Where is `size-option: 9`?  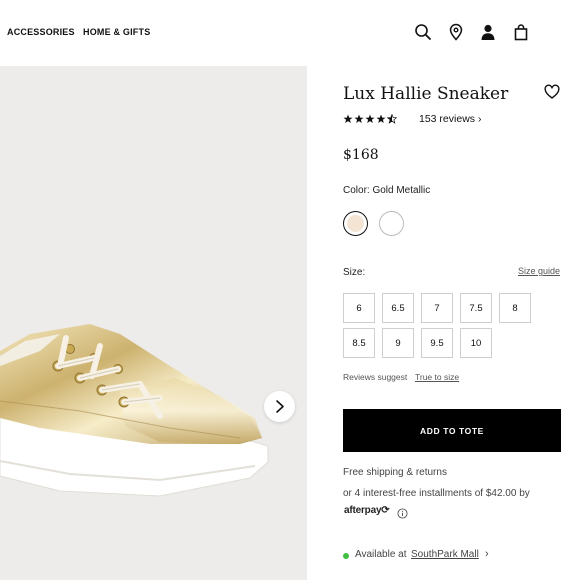
size-option: 9 is located at coordinates (398, 343).